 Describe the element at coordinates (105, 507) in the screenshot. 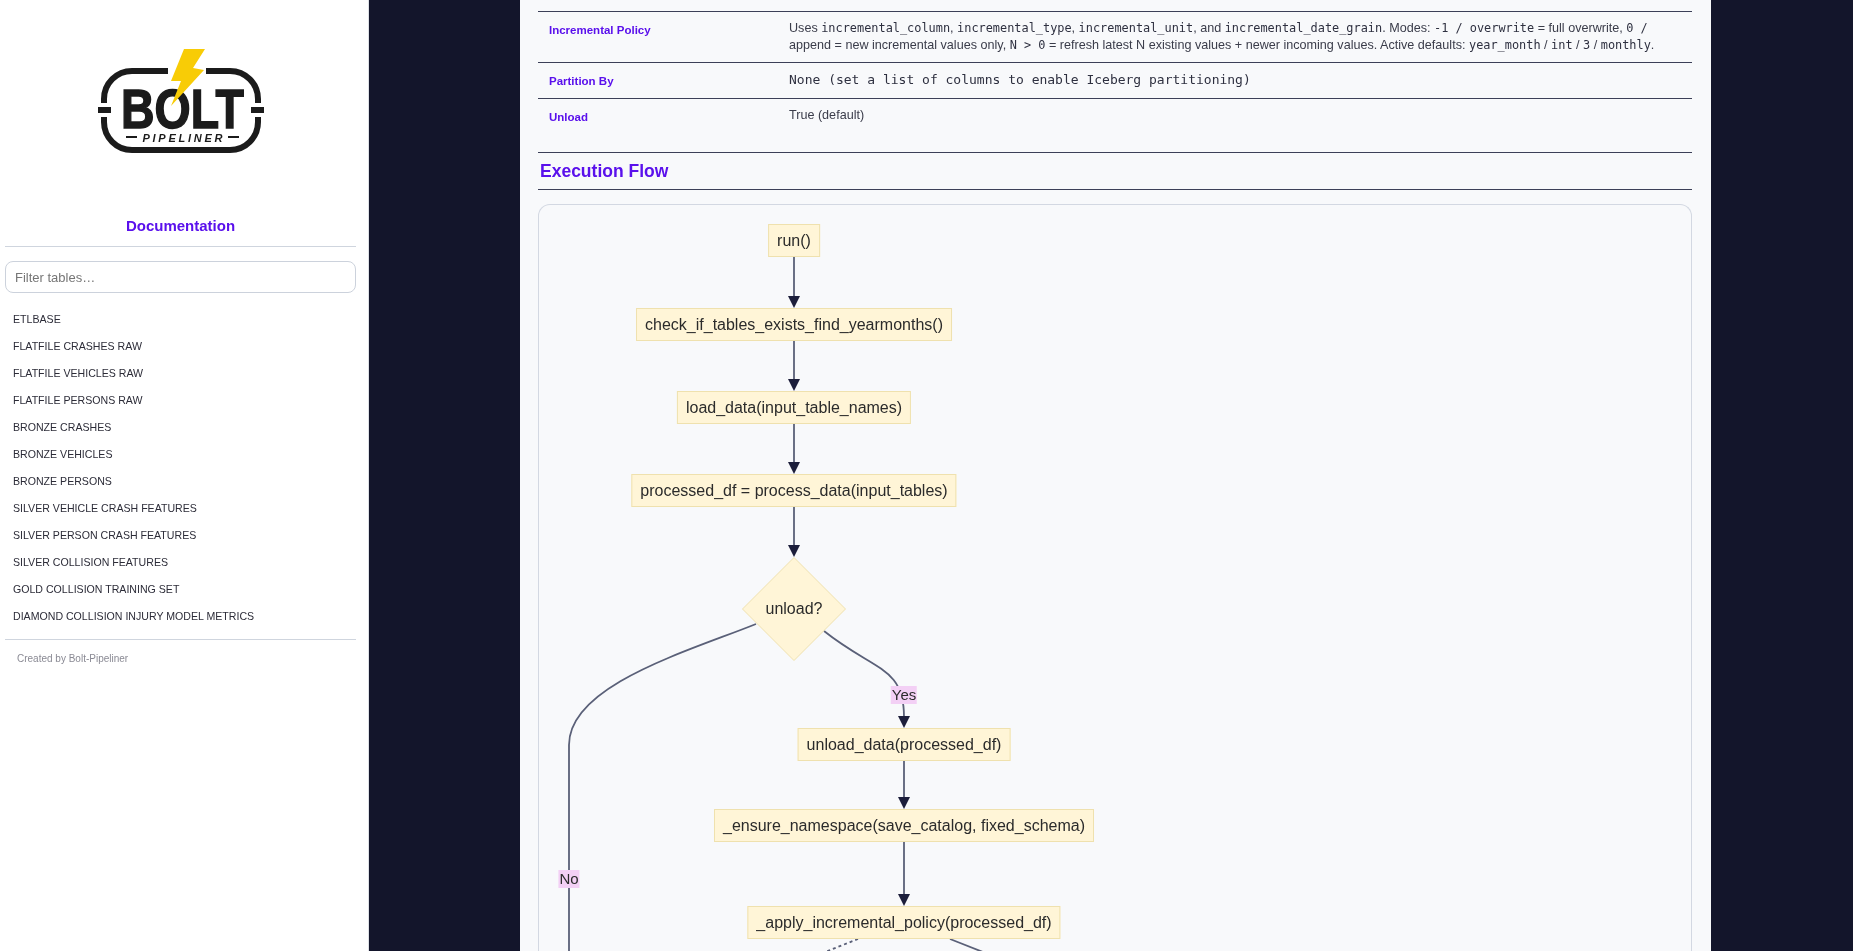

I see `sidebar-link: SILVER VEHICLE CRASH FEATURES` at that location.